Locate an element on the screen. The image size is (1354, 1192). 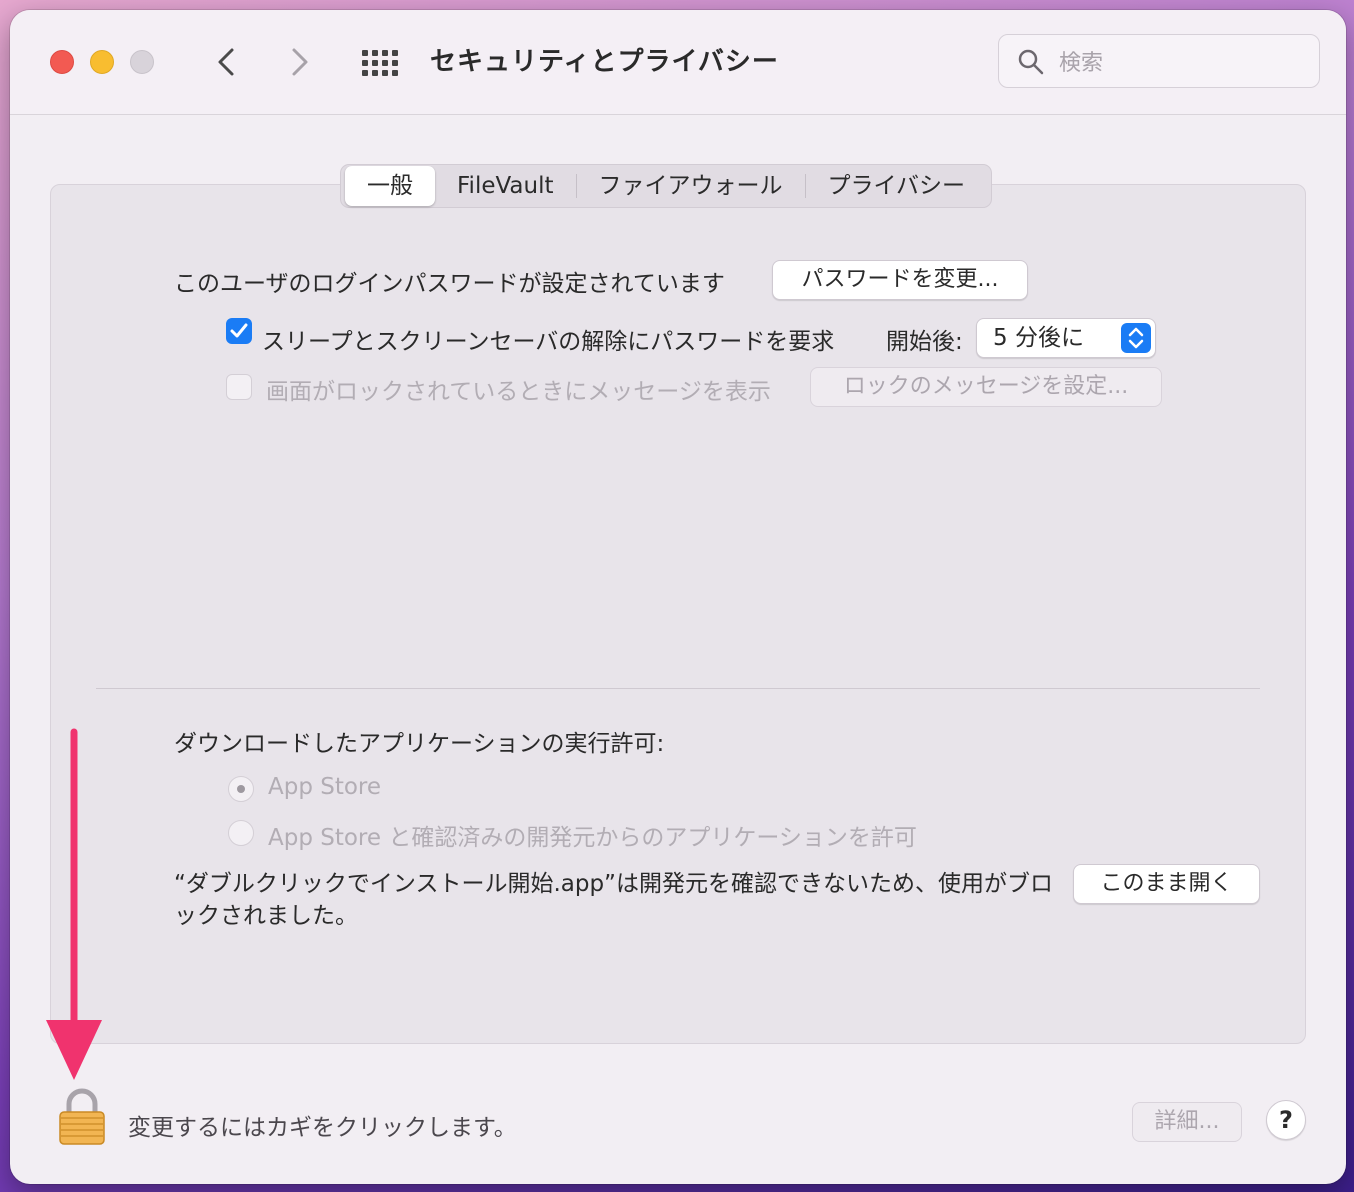
password-delay-value: 5 分後に is located at coordinates (1038, 338).